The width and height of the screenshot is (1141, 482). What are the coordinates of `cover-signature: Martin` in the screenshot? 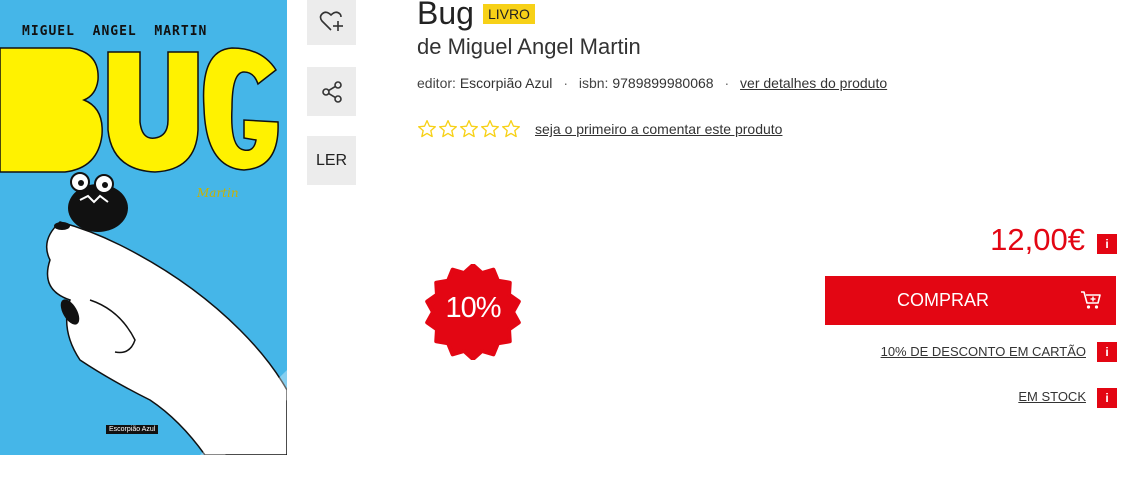 It's located at (218, 193).